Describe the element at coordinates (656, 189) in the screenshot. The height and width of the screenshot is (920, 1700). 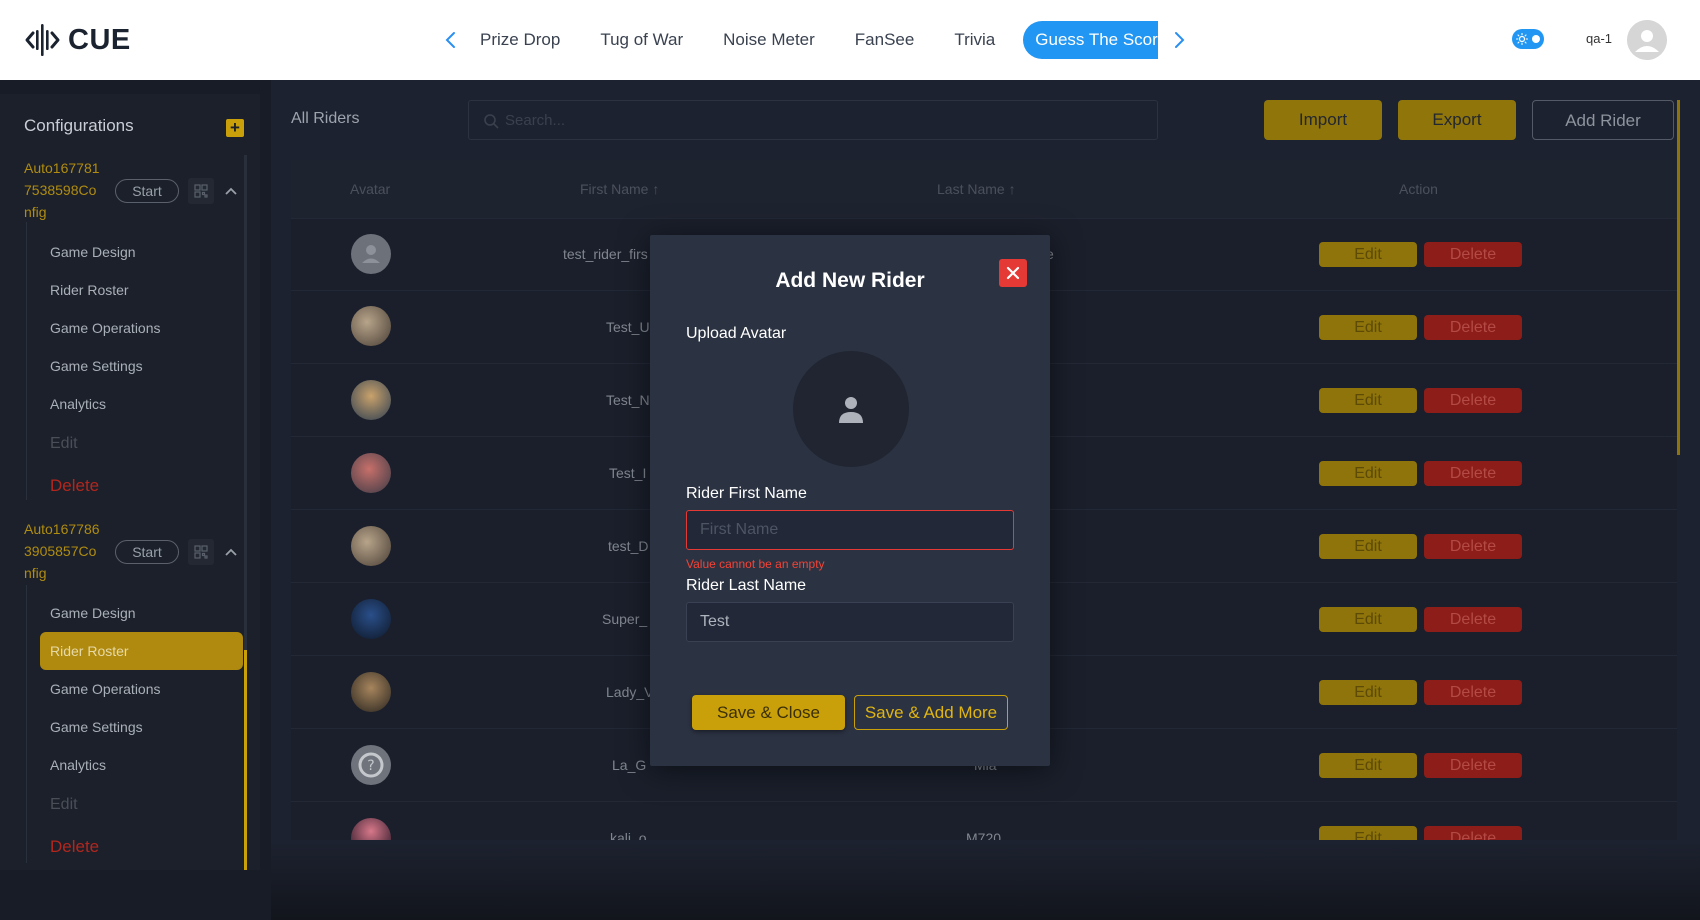
I see `sort-arrow-icon: ↑` at that location.